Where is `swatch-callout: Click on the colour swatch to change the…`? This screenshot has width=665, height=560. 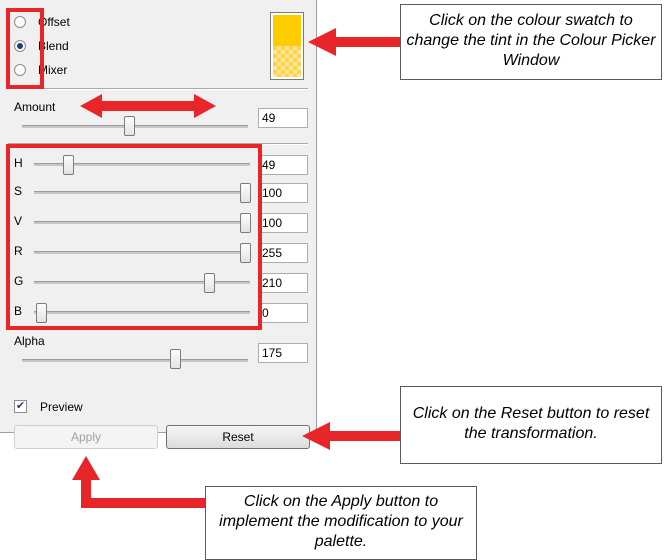
swatch-callout: Click on the colour swatch to change the… is located at coordinates (531, 42).